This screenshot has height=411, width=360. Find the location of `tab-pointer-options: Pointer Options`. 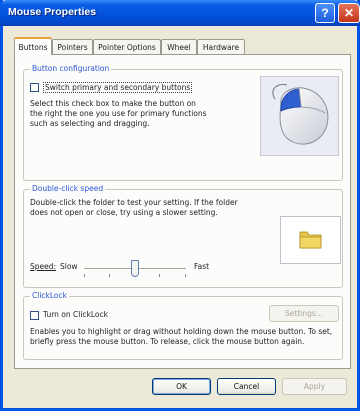

tab-pointer-options: Pointer Options is located at coordinates (127, 46).